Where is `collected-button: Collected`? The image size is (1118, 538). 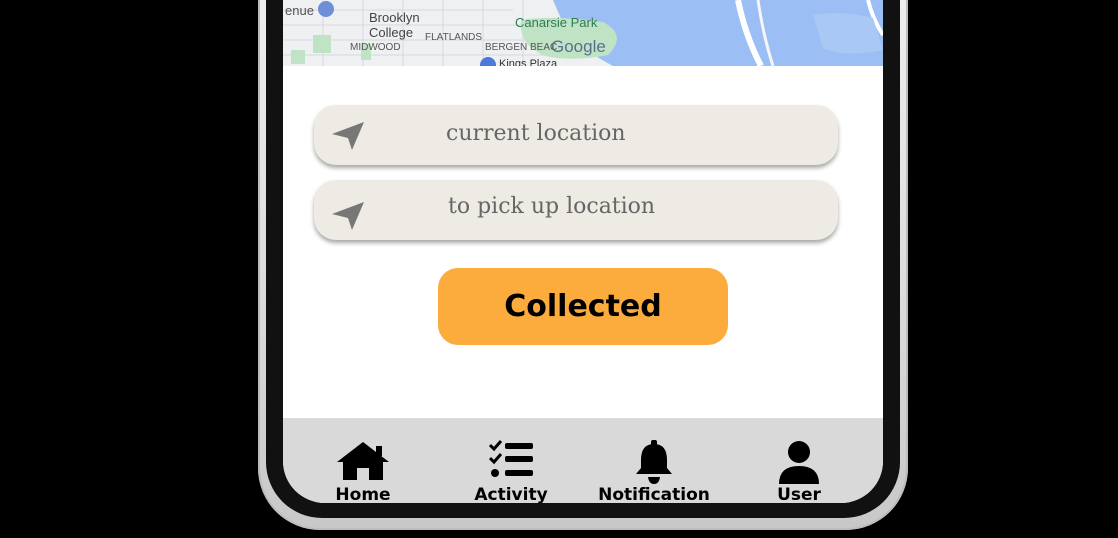 collected-button: Collected is located at coordinates (583, 306).